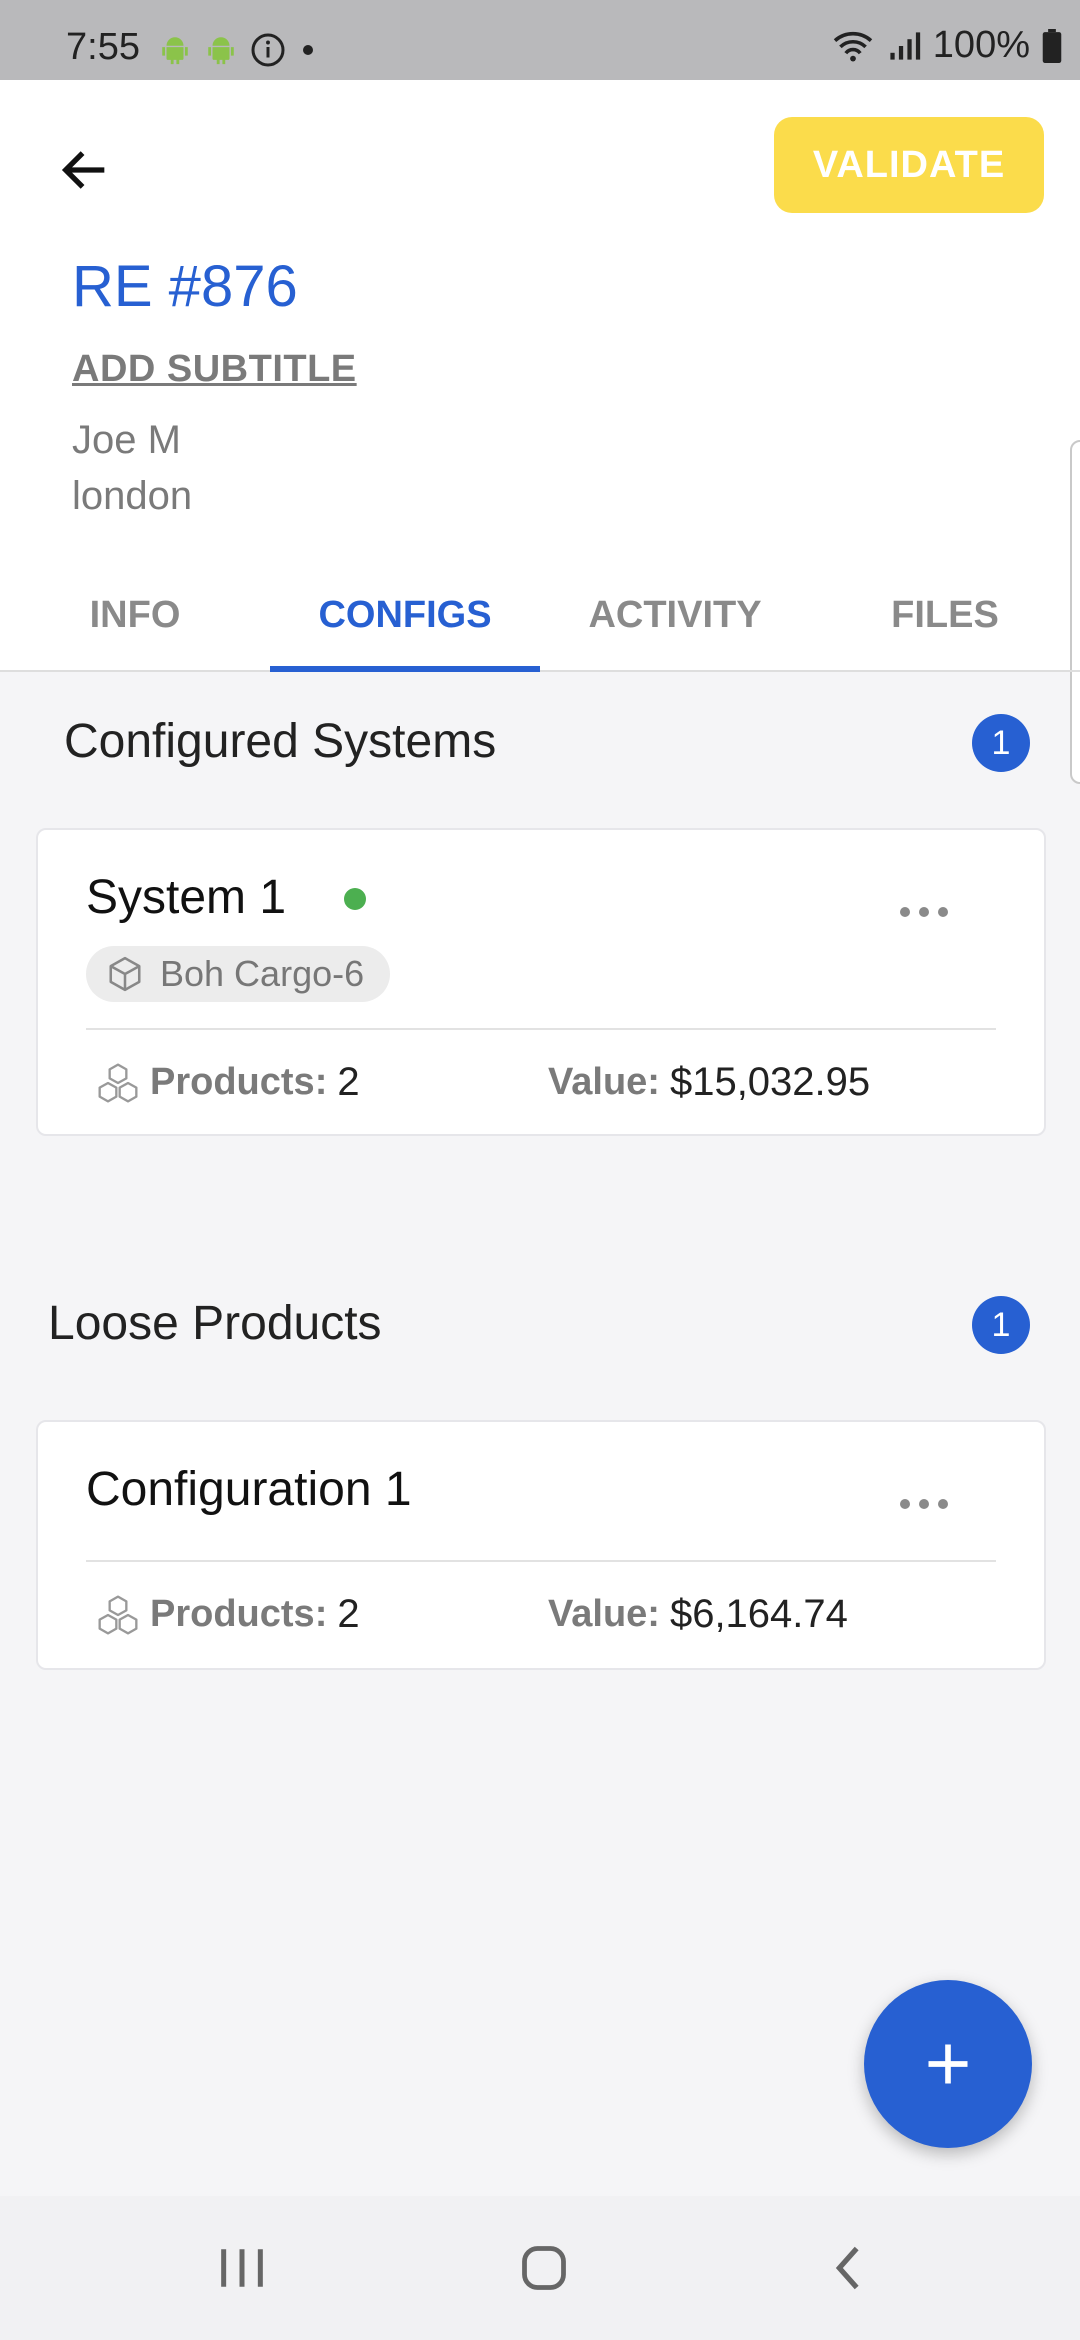 This screenshot has height=2340, width=1080. I want to click on system-nav-bar, so click(540, 2268).